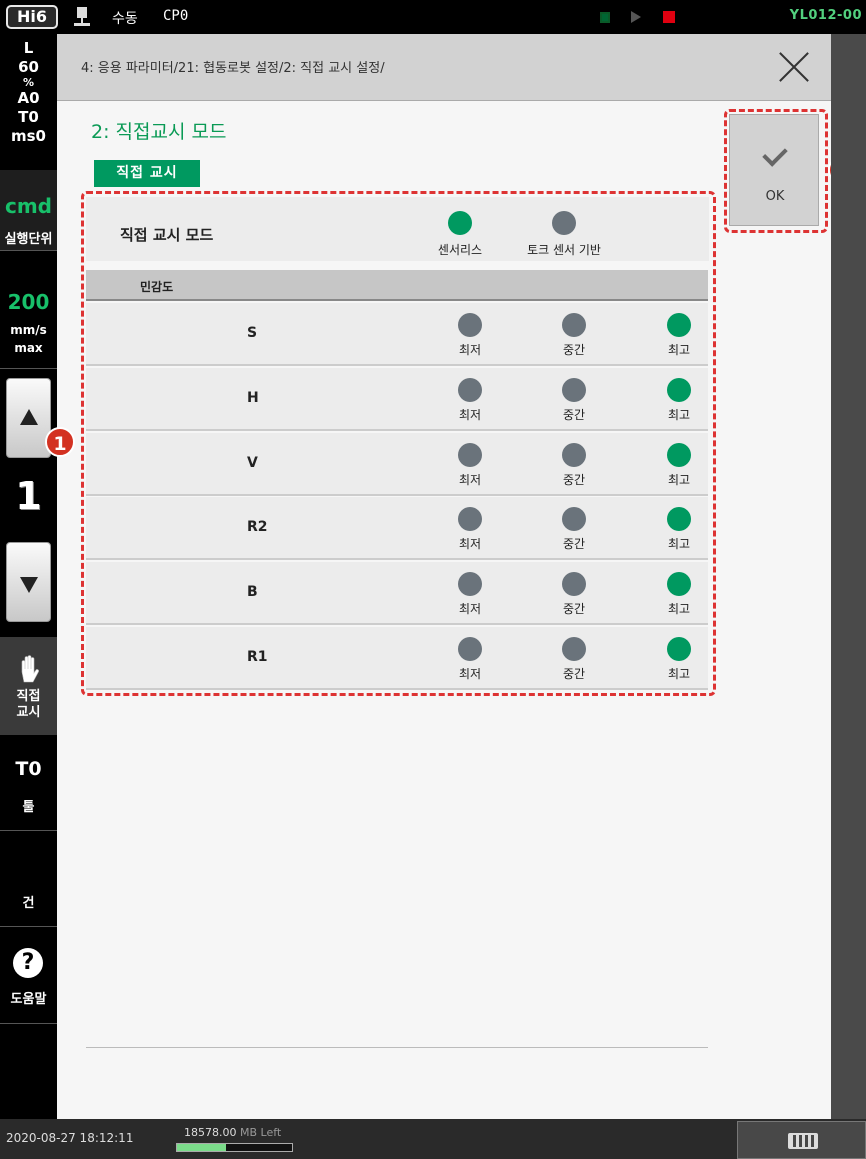  What do you see at coordinates (433, 17) in the screenshot?
I see `top-status-bar: Hi6 수동 CP0 YL012-00` at bounding box center [433, 17].